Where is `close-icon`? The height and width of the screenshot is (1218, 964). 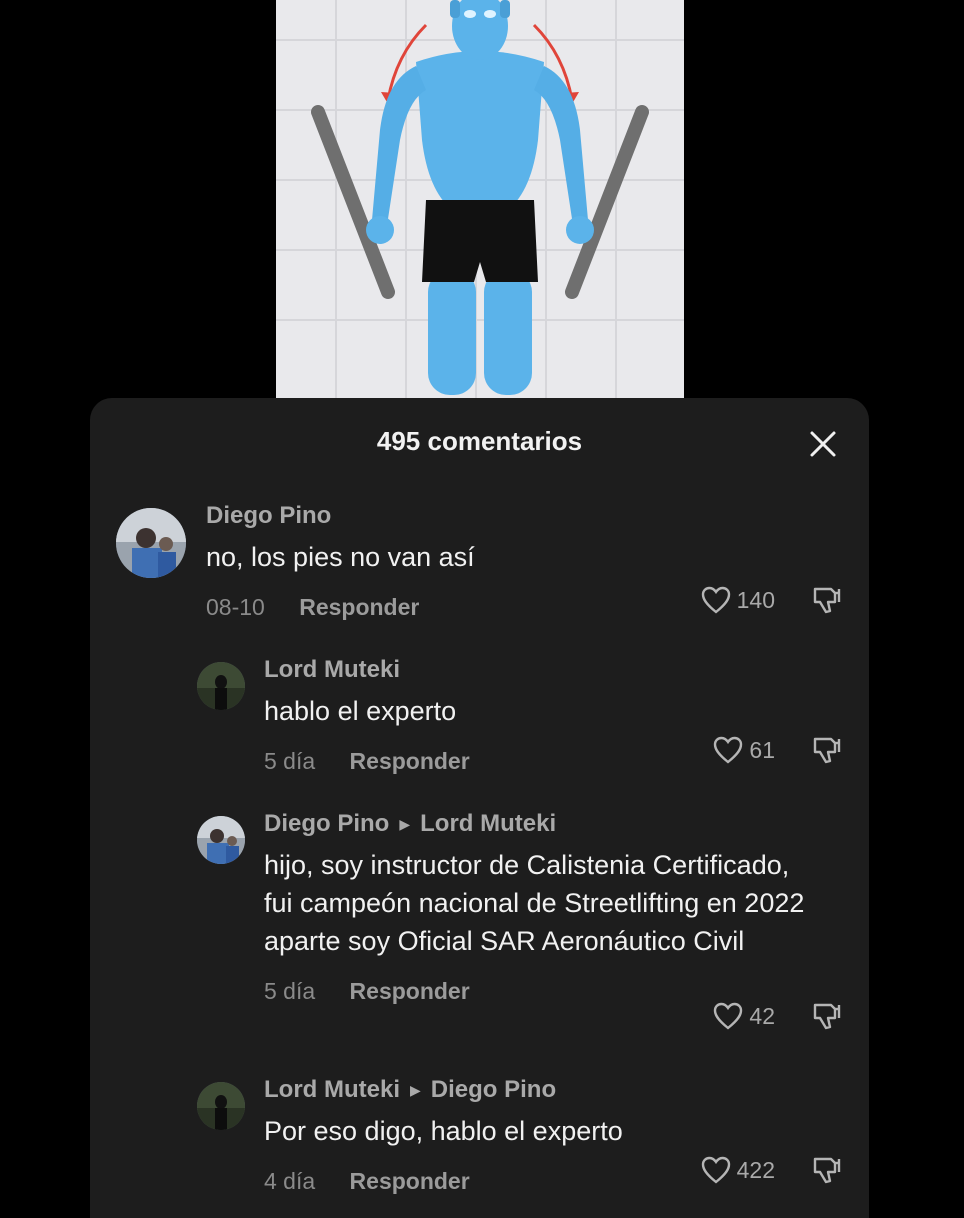
close-icon is located at coordinates (823, 444).